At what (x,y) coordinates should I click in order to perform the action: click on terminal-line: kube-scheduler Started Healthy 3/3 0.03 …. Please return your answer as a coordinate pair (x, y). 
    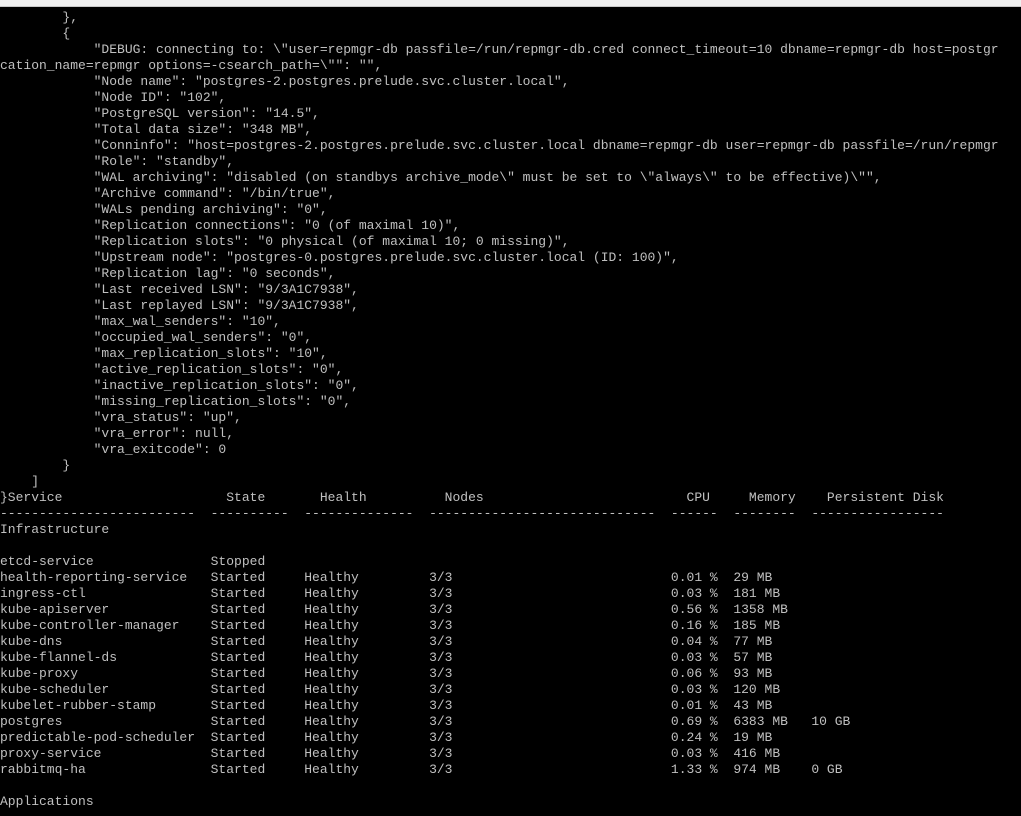
    Looking at the image, I should click on (390, 689).